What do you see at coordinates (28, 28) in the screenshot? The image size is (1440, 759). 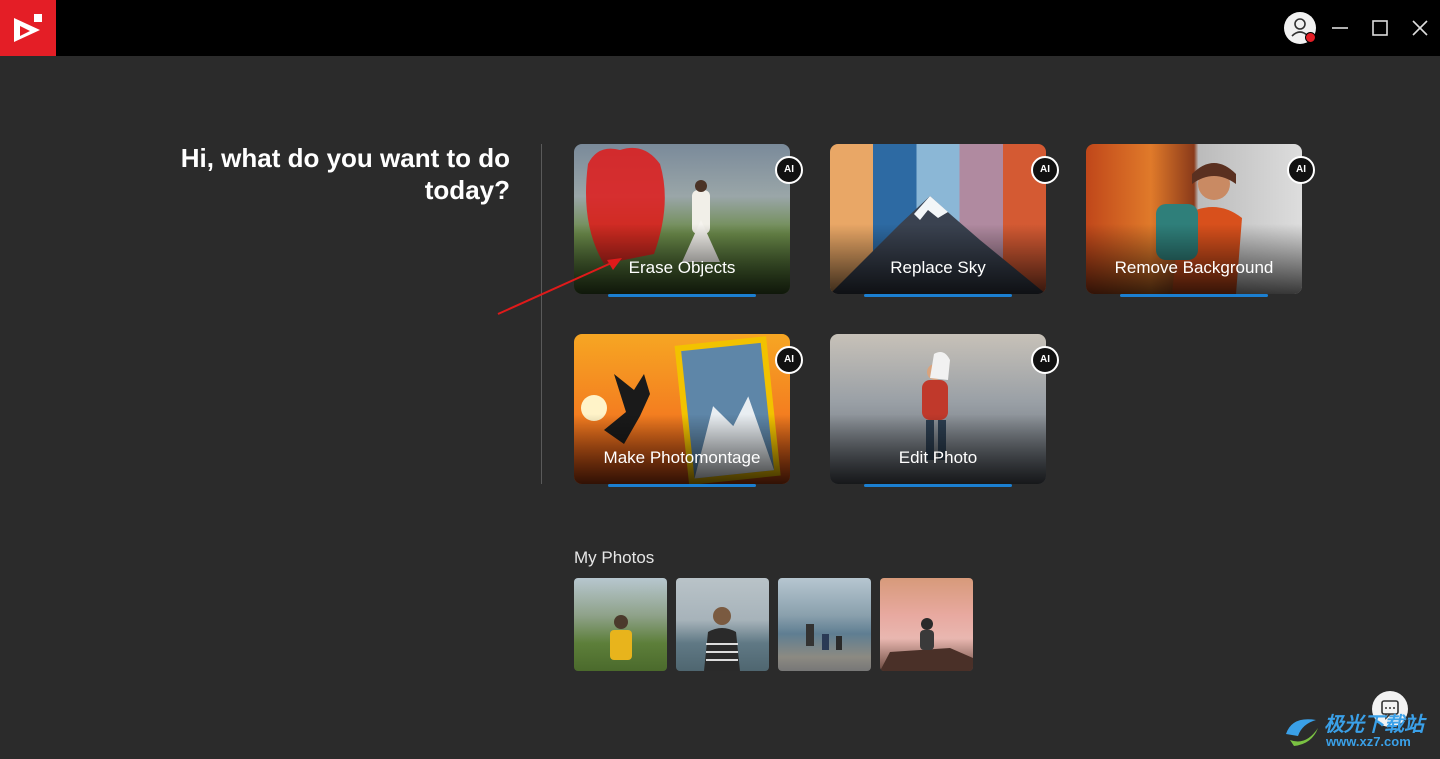 I see `app-logo-icon` at bounding box center [28, 28].